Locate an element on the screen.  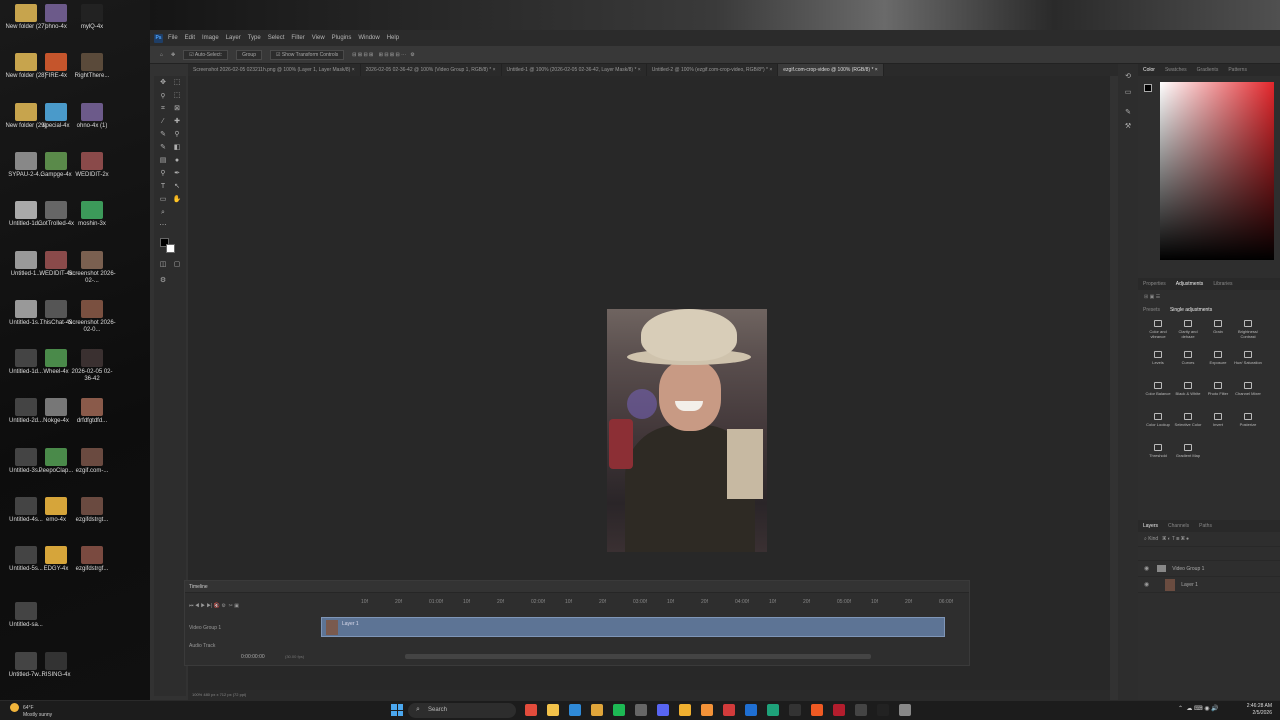
type-tool-icon: T is located at coordinates (163, 187).